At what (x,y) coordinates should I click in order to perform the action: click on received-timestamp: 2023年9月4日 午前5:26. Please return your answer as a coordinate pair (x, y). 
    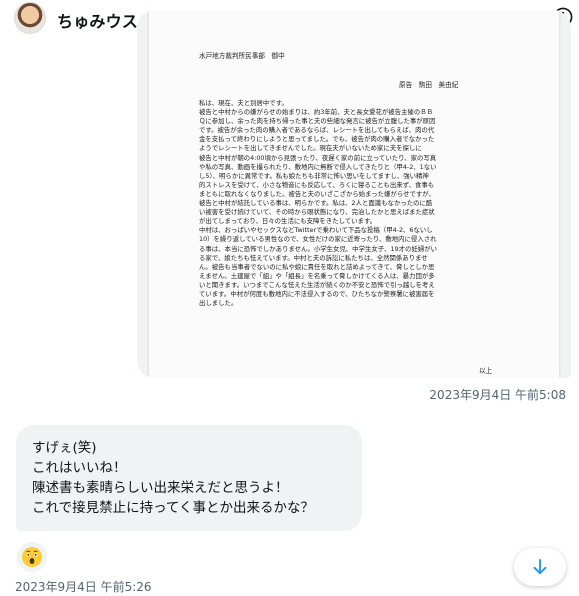
    Looking at the image, I should click on (83, 587).